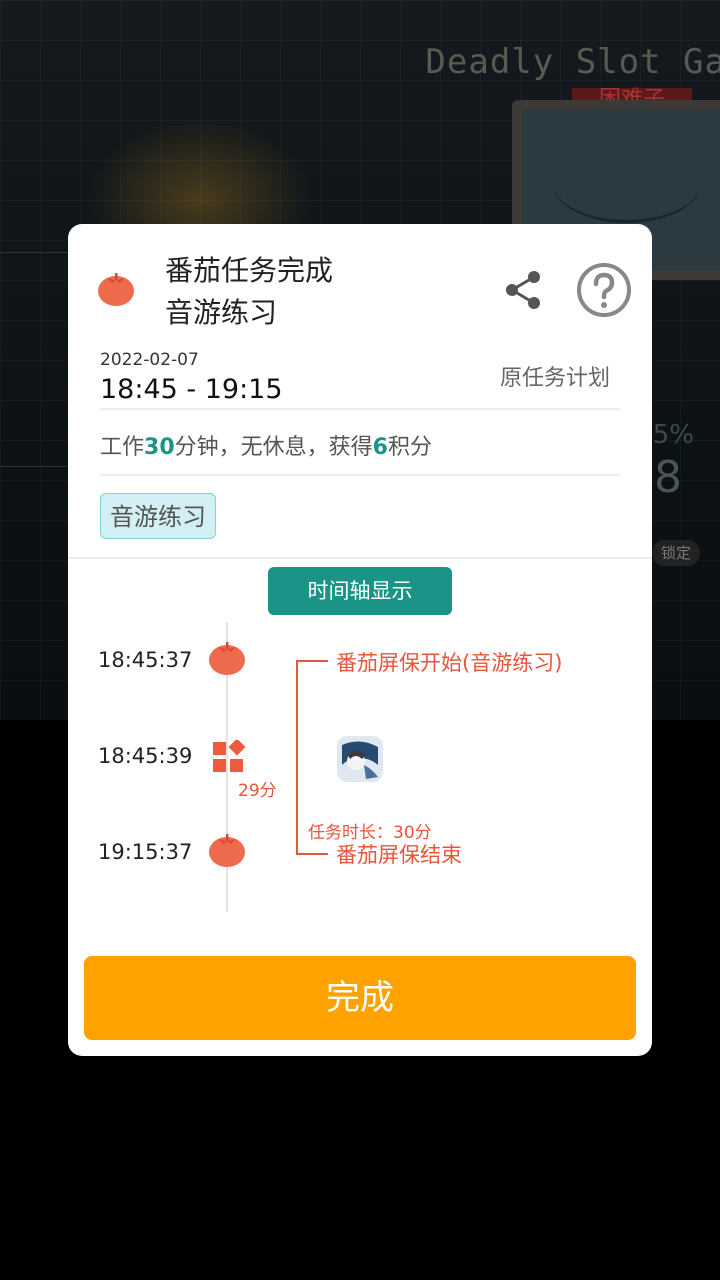 The width and height of the screenshot is (720, 1280). What do you see at coordinates (145, 756) in the screenshot?
I see `timeline-event-time: 18:45:39` at bounding box center [145, 756].